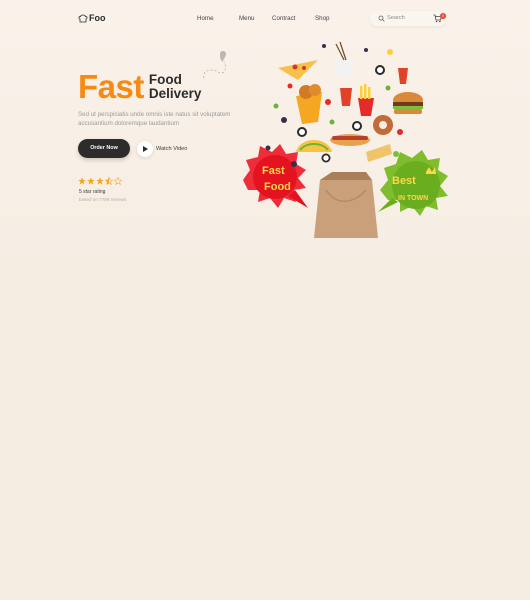 This screenshot has width=530, height=600. Describe the element at coordinates (175, 93) in the screenshot. I see `hero-title-line2: Delivery` at that location.